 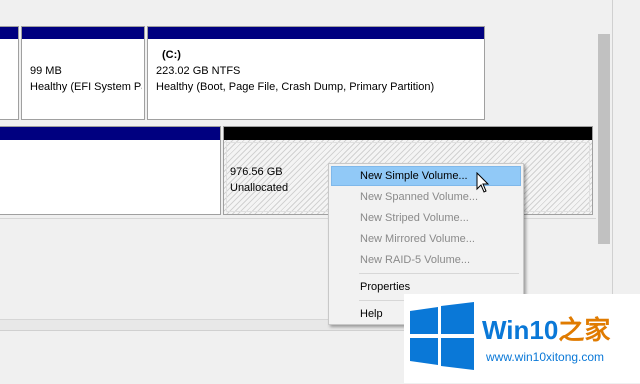 What do you see at coordinates (408, 133) in the screenshot?
I see `unallocated-bar` at bounding box center [408, 133].